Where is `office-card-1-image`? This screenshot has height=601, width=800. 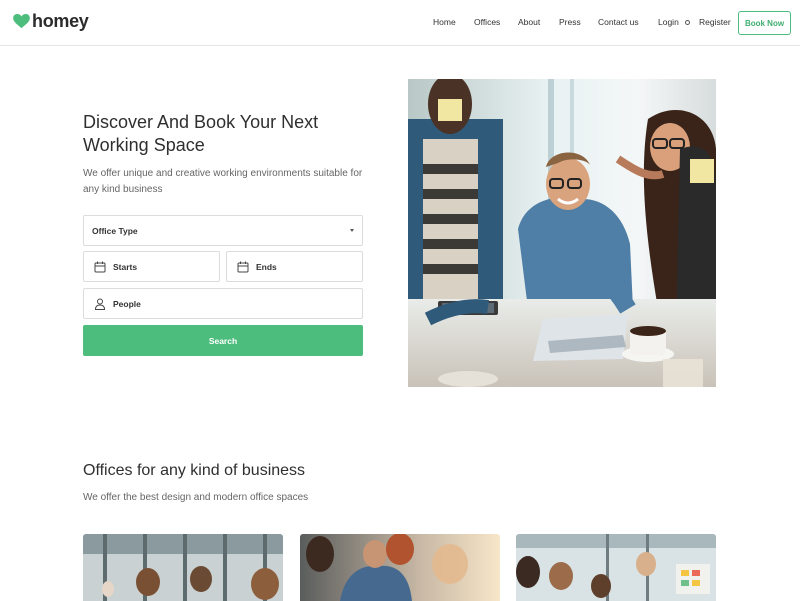
office-card-1-image is located at coordinates (183, 567).